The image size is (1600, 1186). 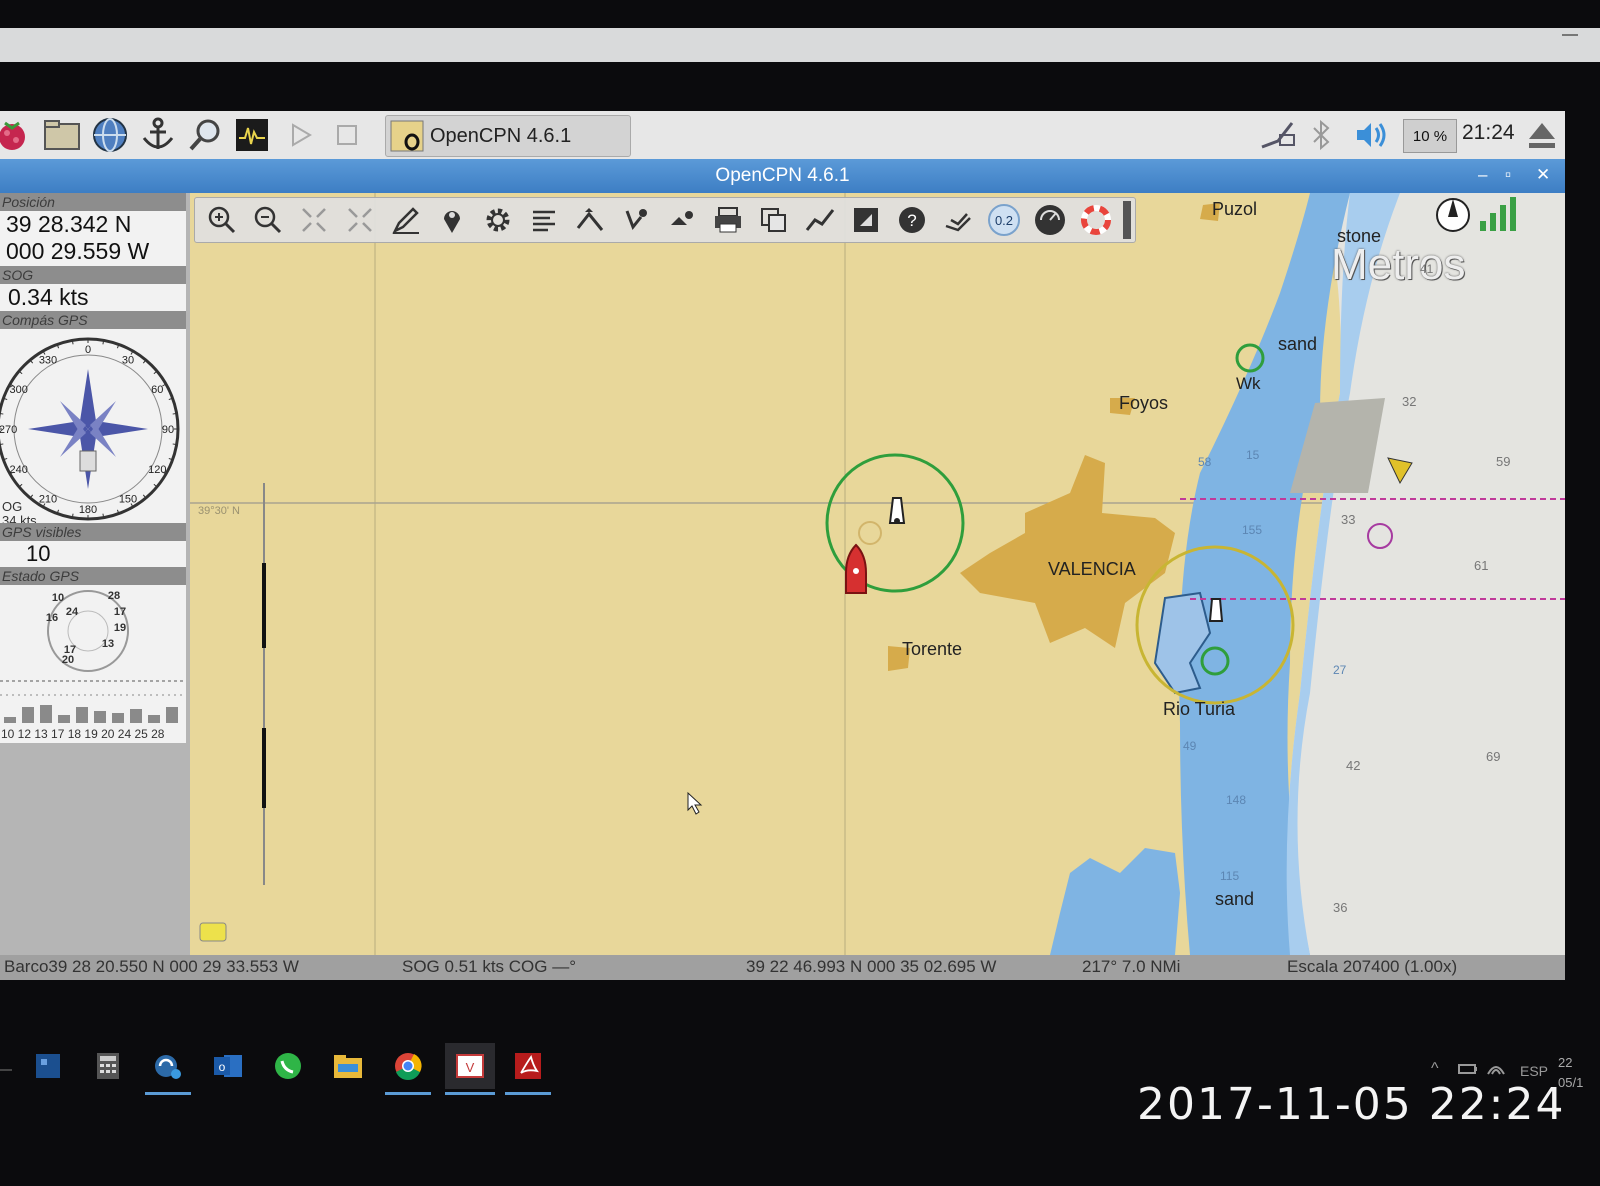 What do you see at coordinates (528, 1069) in the screenshot?
I see `acrobat-icon` at bounding box center [528, 1069].